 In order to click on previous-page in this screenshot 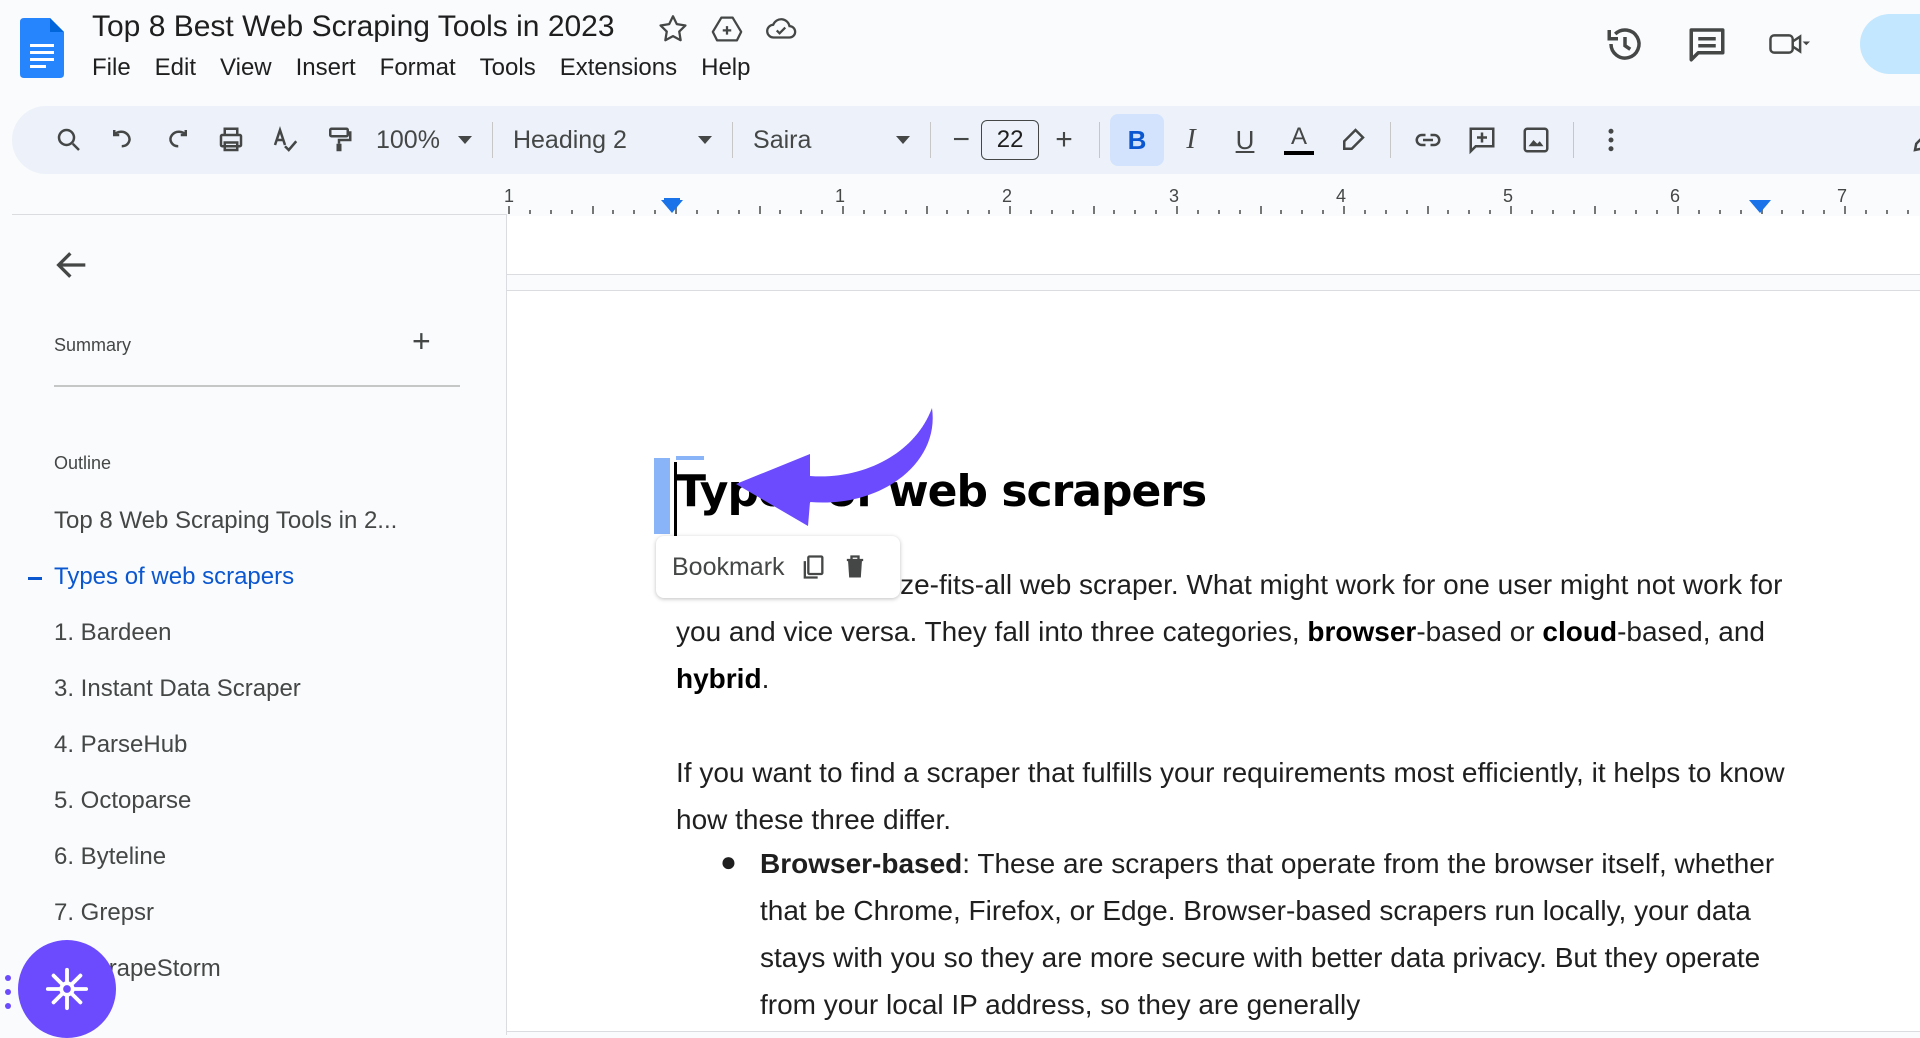, I will do `click(1213, 245)`.